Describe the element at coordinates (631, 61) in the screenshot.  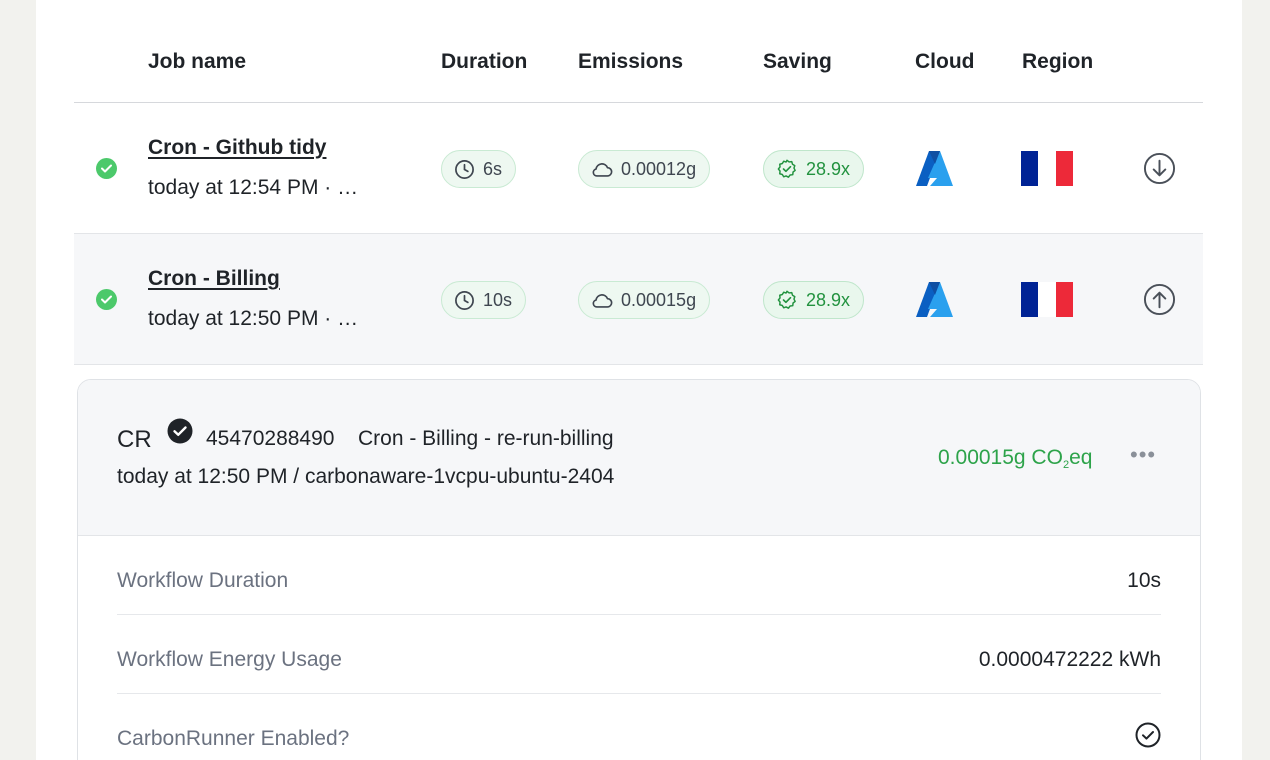
I see `header-emissions: Emissions` at that location.